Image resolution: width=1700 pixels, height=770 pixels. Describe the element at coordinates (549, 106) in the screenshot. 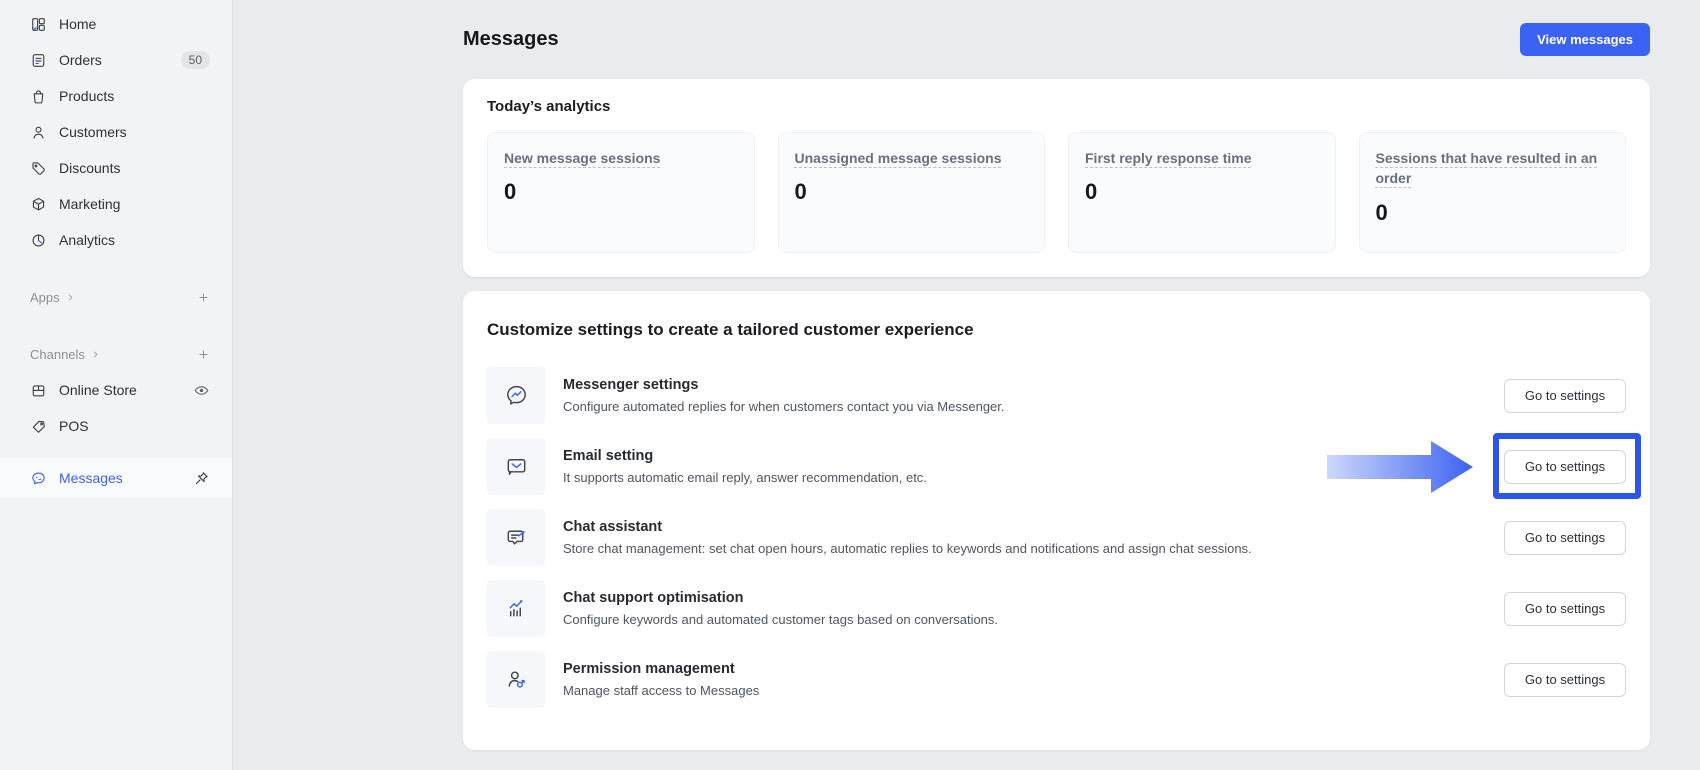

I see `analytics-card-title: Today’s analytics` at that location.